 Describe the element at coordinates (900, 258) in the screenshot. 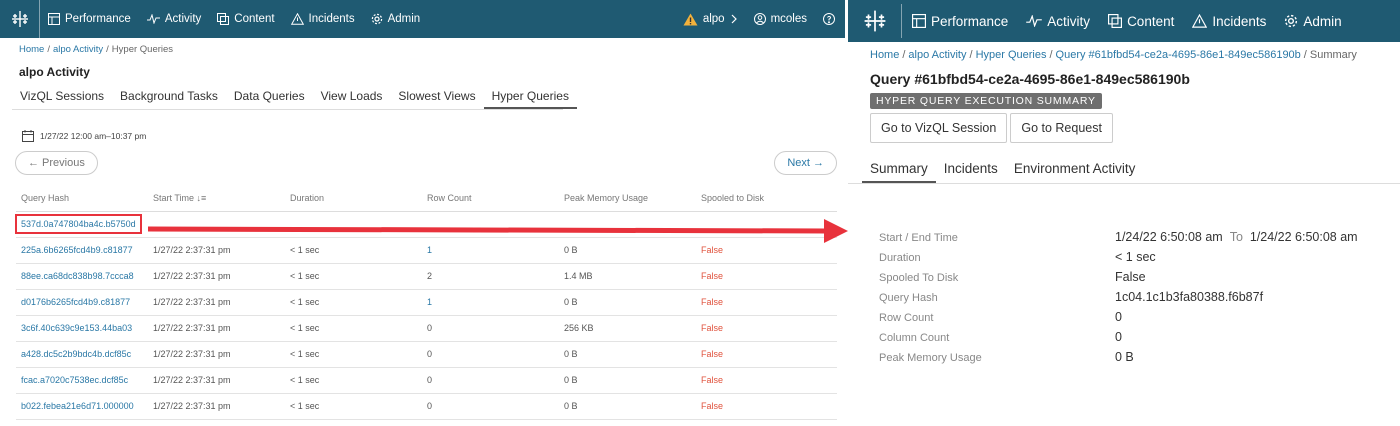

I see `duration-label: Duration` at that location.